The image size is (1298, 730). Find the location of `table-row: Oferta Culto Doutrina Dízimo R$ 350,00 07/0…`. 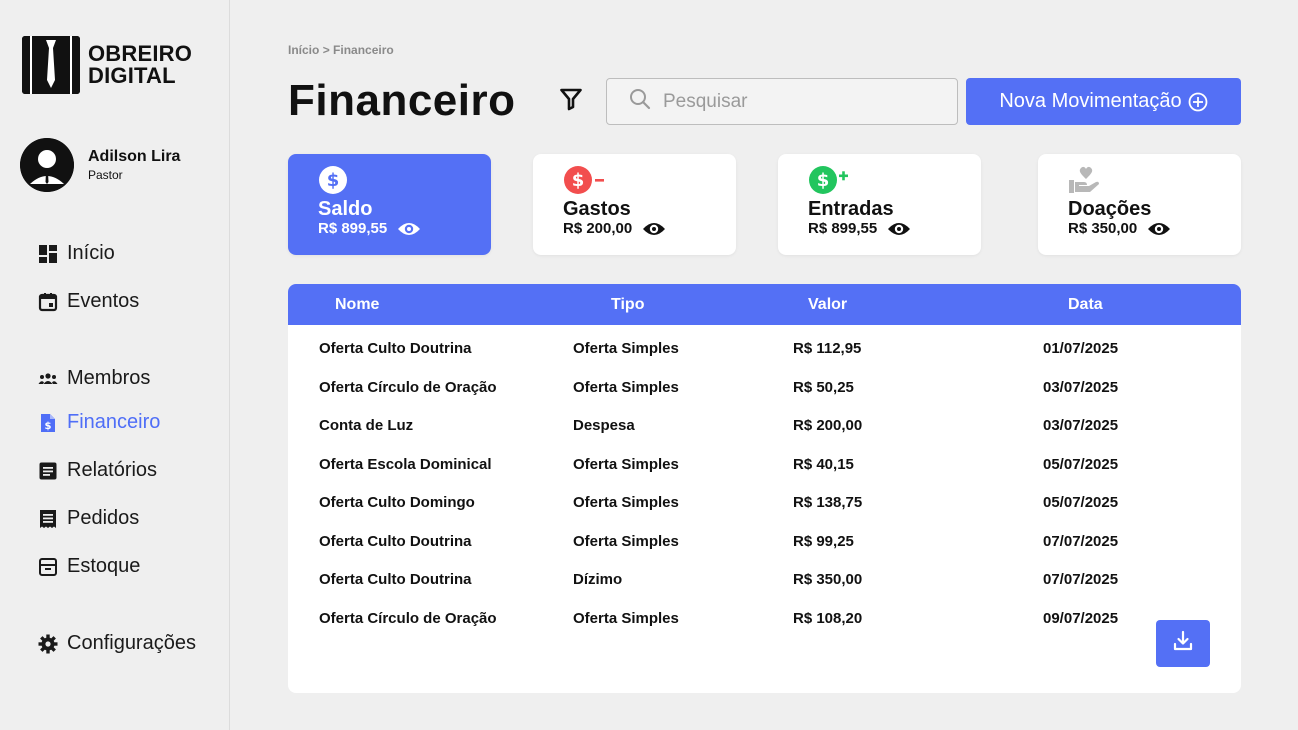

table-row: Oferta Culto Doutrina Dízimo R$ 350,00 07/0… is located at coordinates (764, 577).